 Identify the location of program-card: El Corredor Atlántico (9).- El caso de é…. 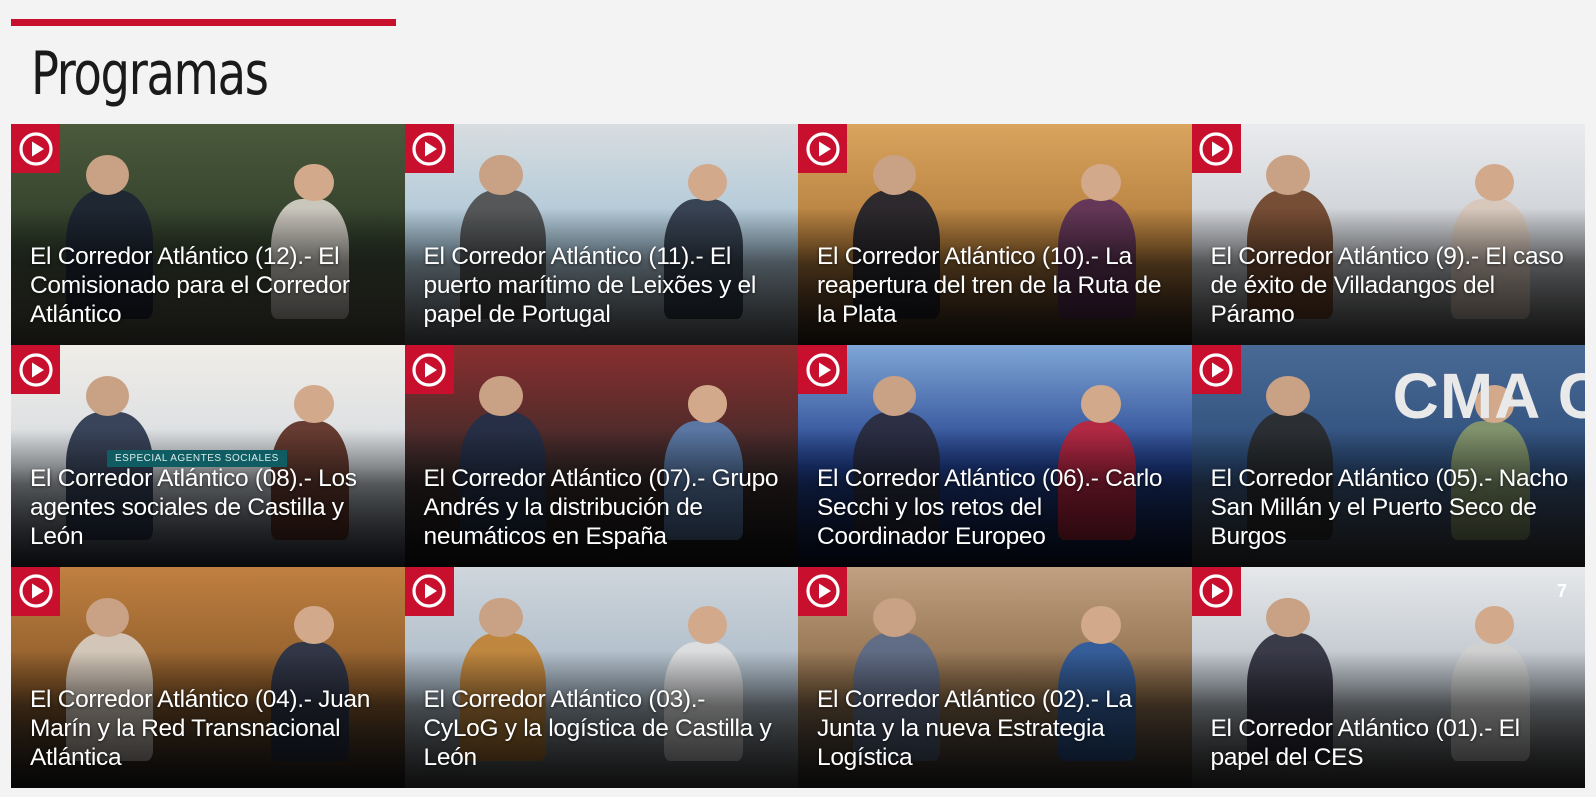
(1388, 235).